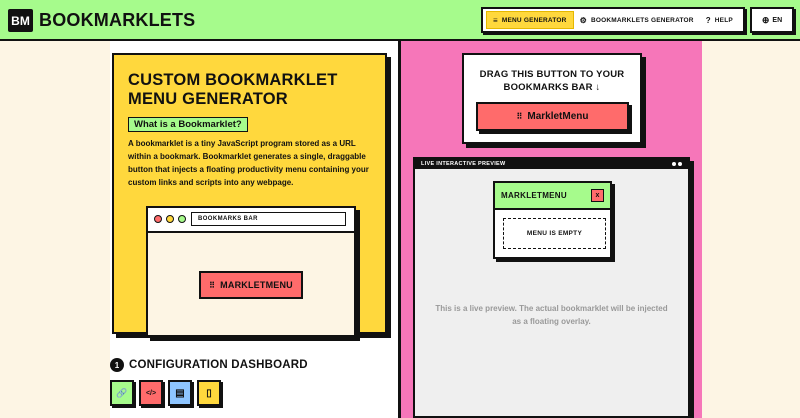 The image size is (800, 418). I want to click on add-script-button: </>, so click(151, 393).